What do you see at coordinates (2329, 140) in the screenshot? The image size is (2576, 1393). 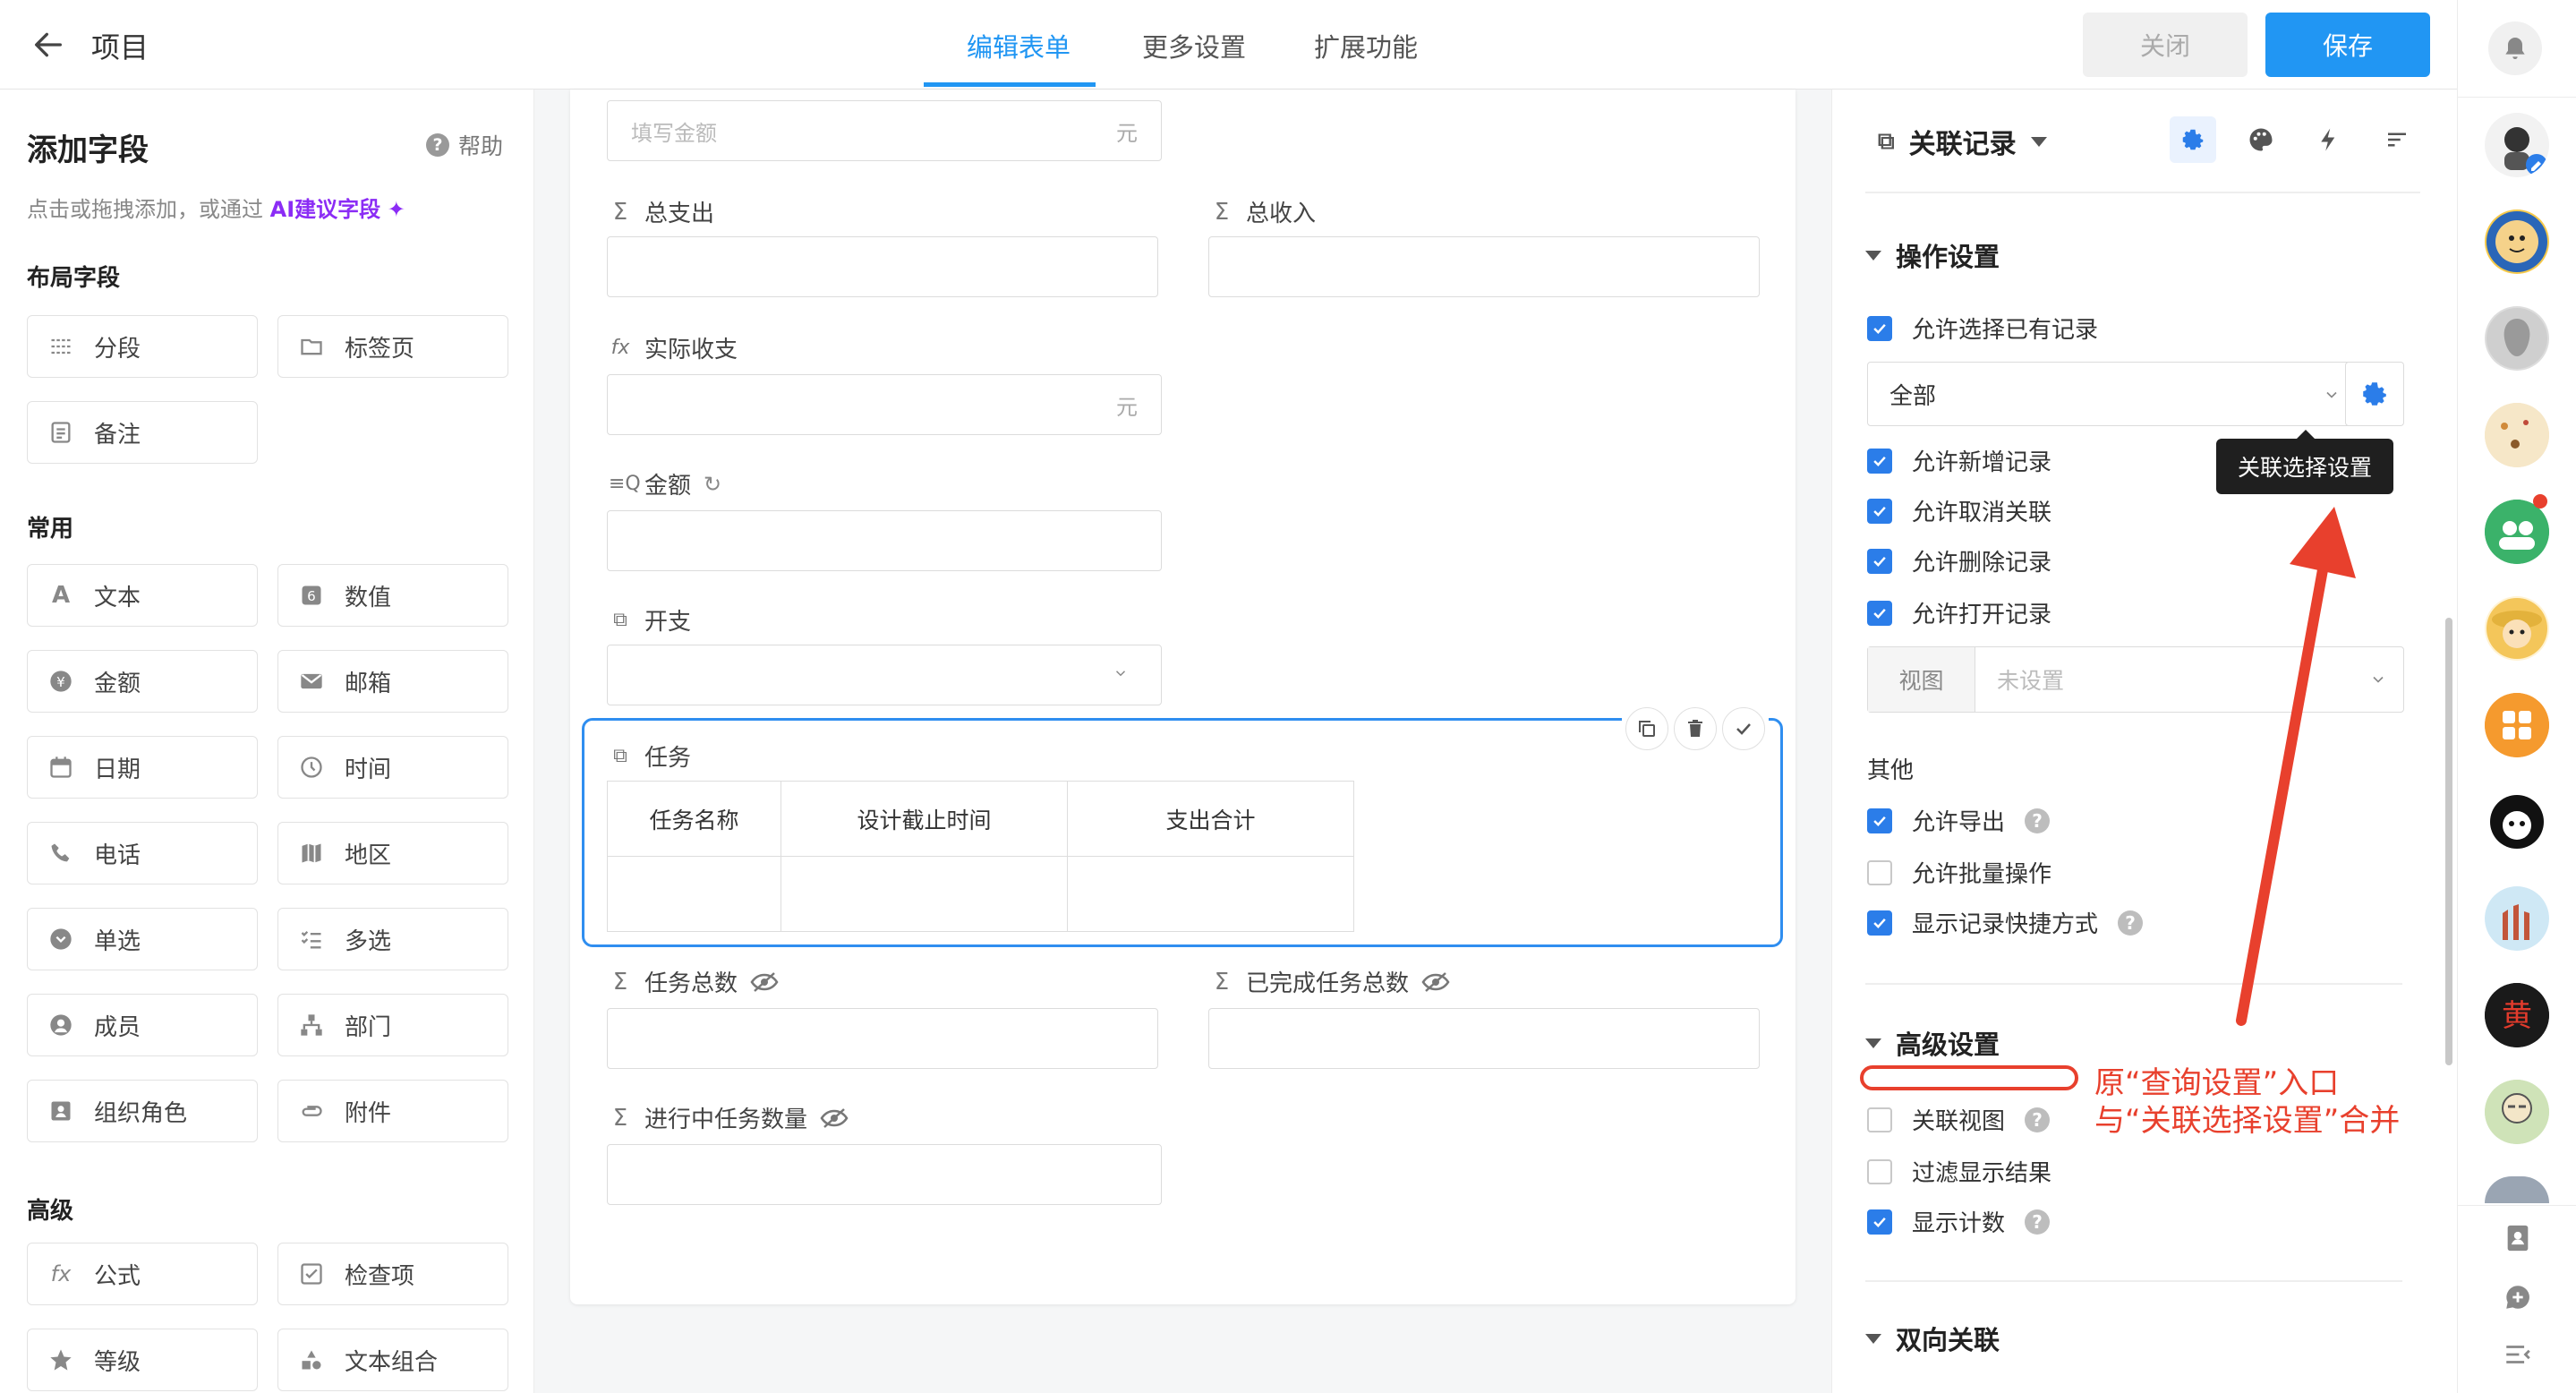 I see `tab-automation` at bounding box center [2329, 140].